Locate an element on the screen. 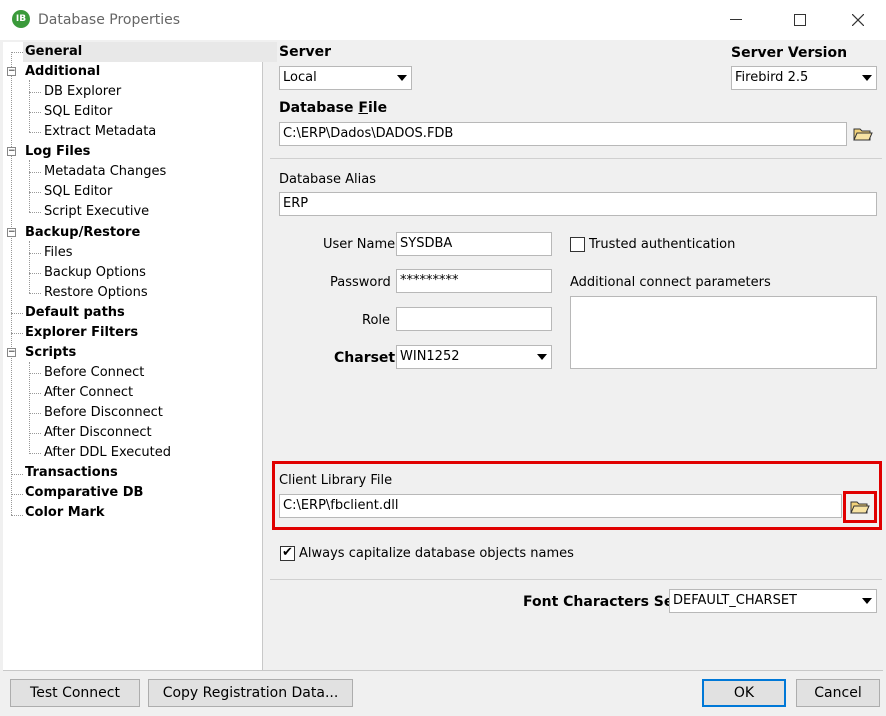 This screenshot has width=886, height=716. window-title: Database Properties is located at coordinates (109, 20).